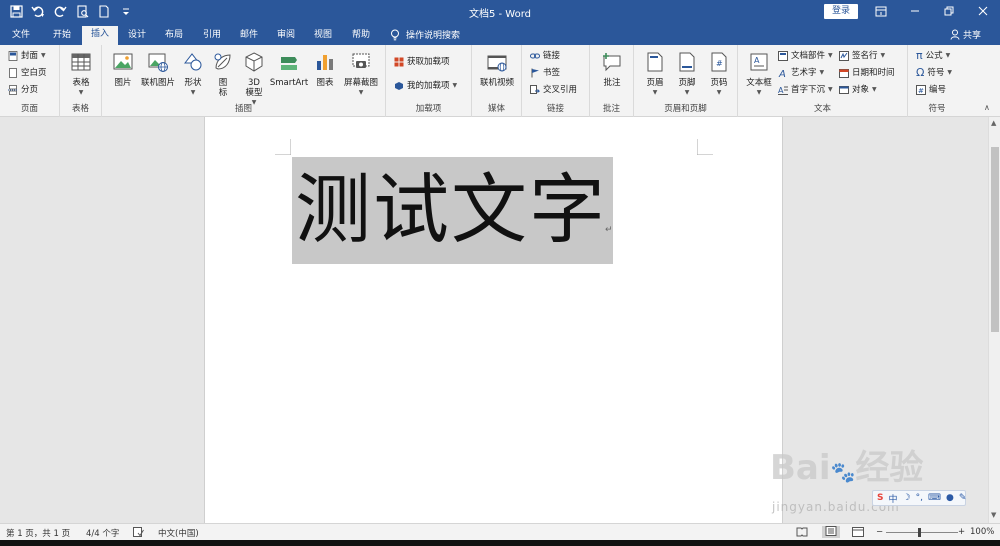 The image size is (1000, 546). What do you see at coordinates (801, 73) in the screenshot?
I see `wordart-button: A 艺术字 ▼` at bounding box center [801, 73].